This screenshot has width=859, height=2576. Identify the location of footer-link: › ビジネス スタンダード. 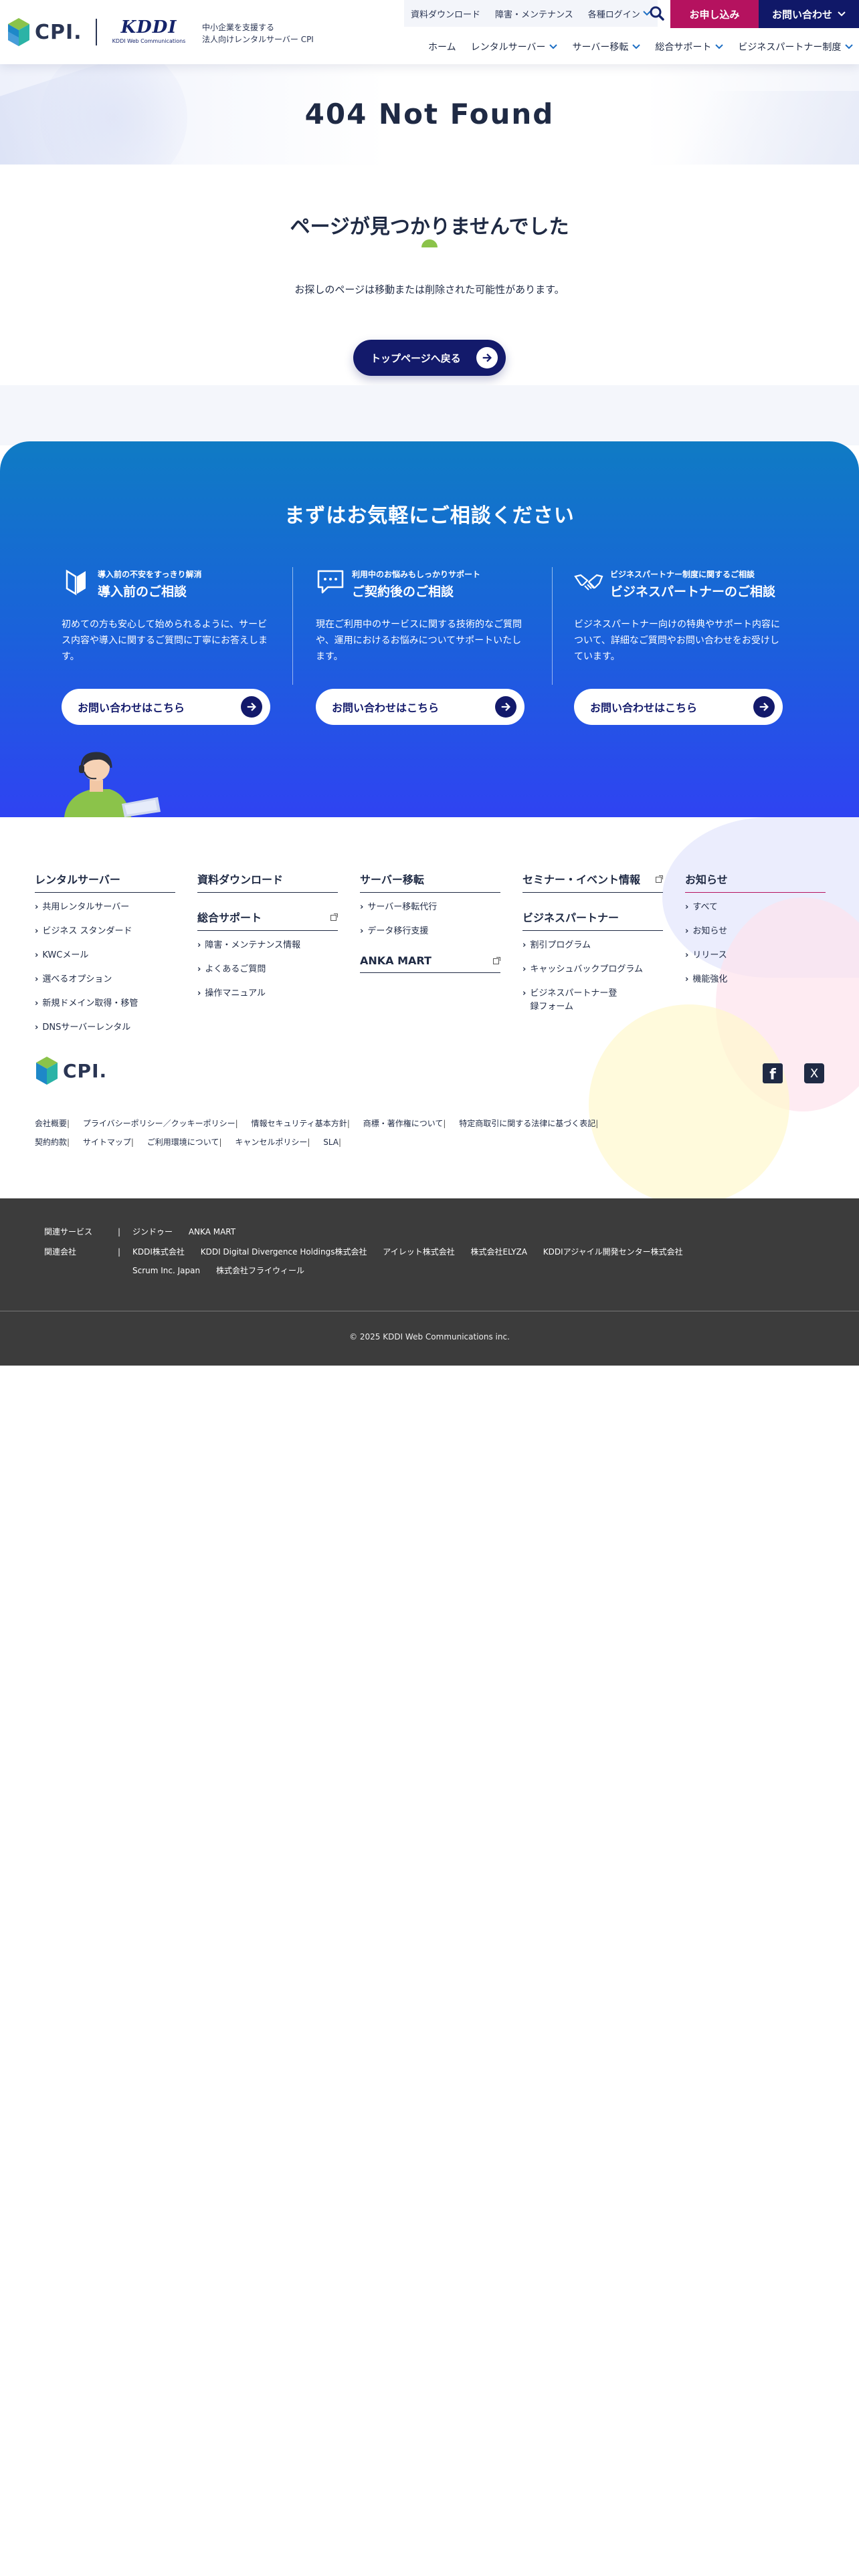
(105, 932).